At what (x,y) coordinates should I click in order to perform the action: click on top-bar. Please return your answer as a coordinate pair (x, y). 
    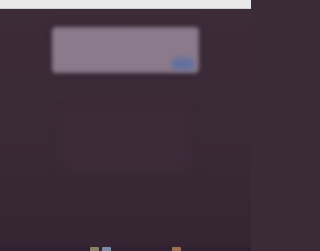
    Looking at the image, I should click on (125, 4).